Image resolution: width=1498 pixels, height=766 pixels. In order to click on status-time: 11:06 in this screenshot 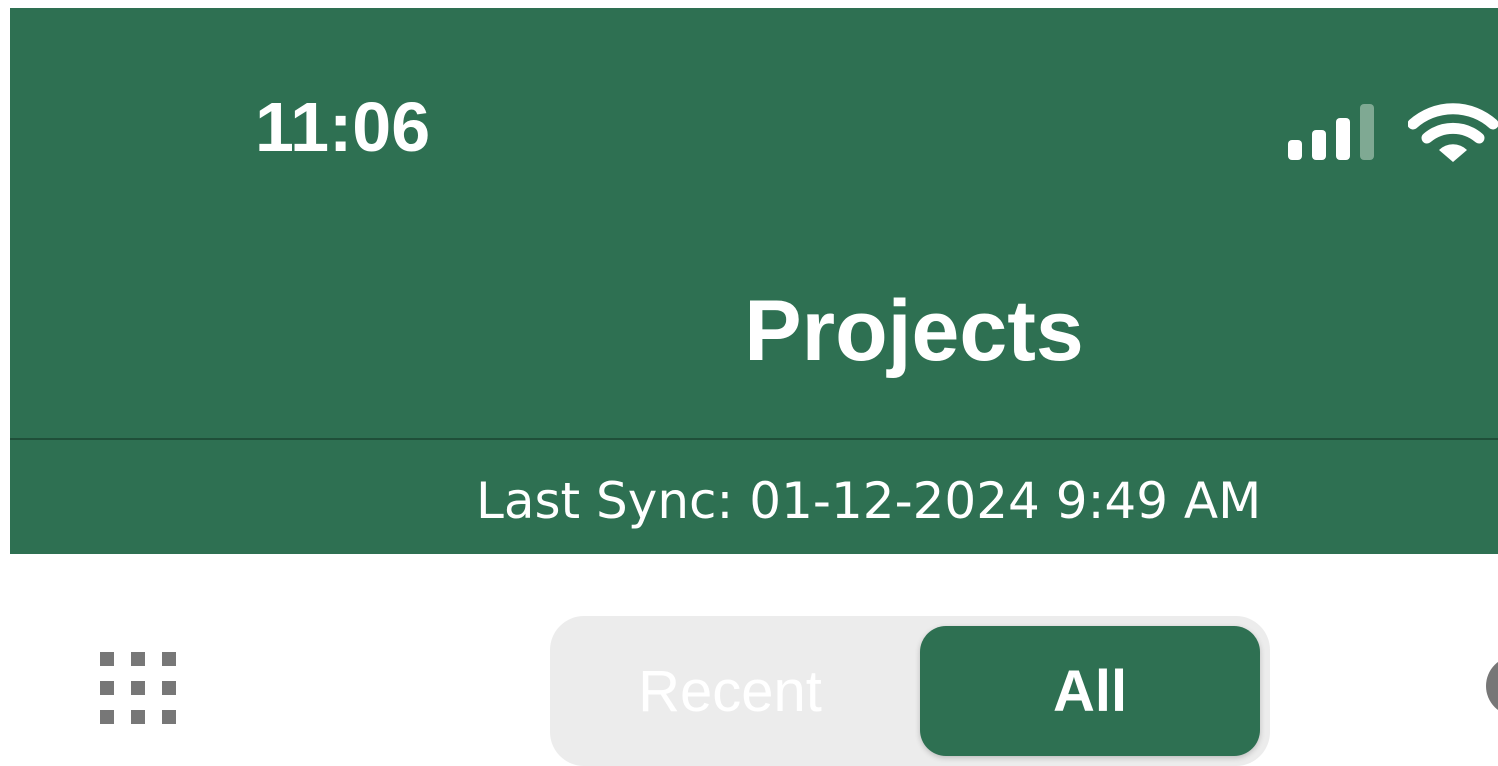, I will do `click(343, 127)`.